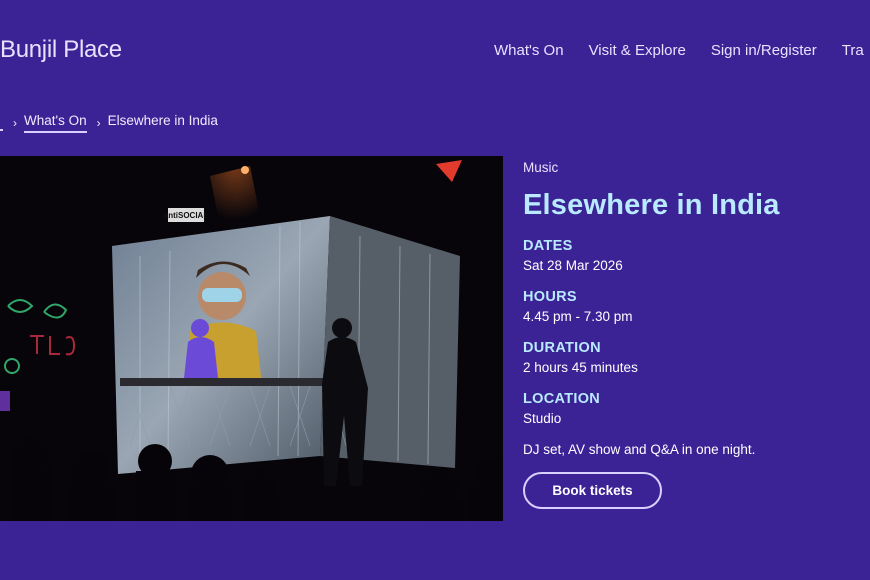  What do you see at coordinates (578, 316) in the screenshot?
I see `detail-value: 4.45 pm - 7.30 pm` at bounding box center [578, 316].